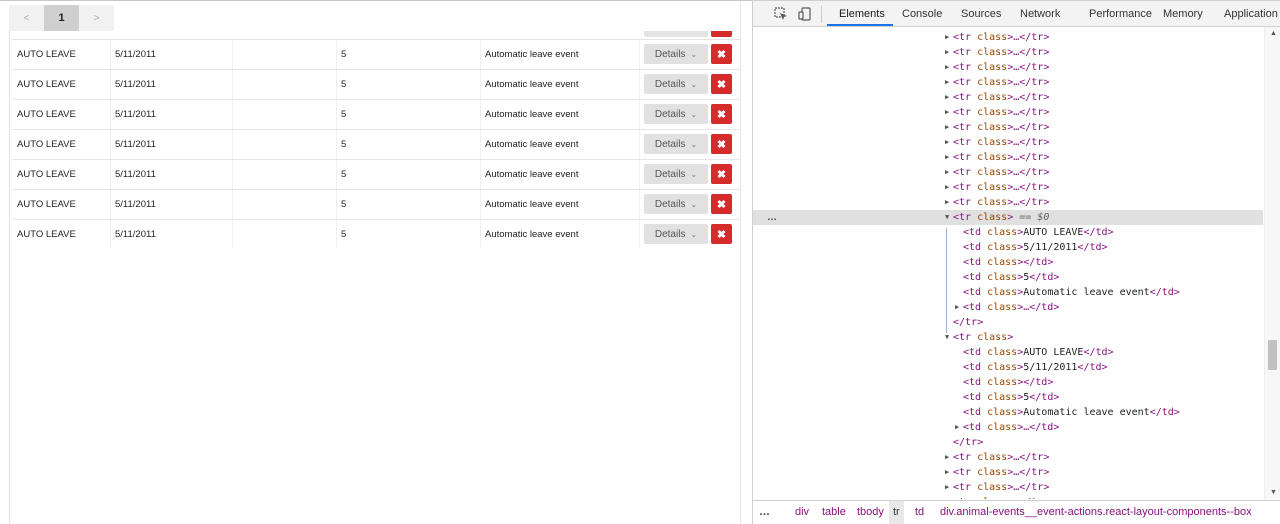 This screenshot has height=524, width=1280. I want to click on chevron-down-icon: ⌄, so click(694, 54).